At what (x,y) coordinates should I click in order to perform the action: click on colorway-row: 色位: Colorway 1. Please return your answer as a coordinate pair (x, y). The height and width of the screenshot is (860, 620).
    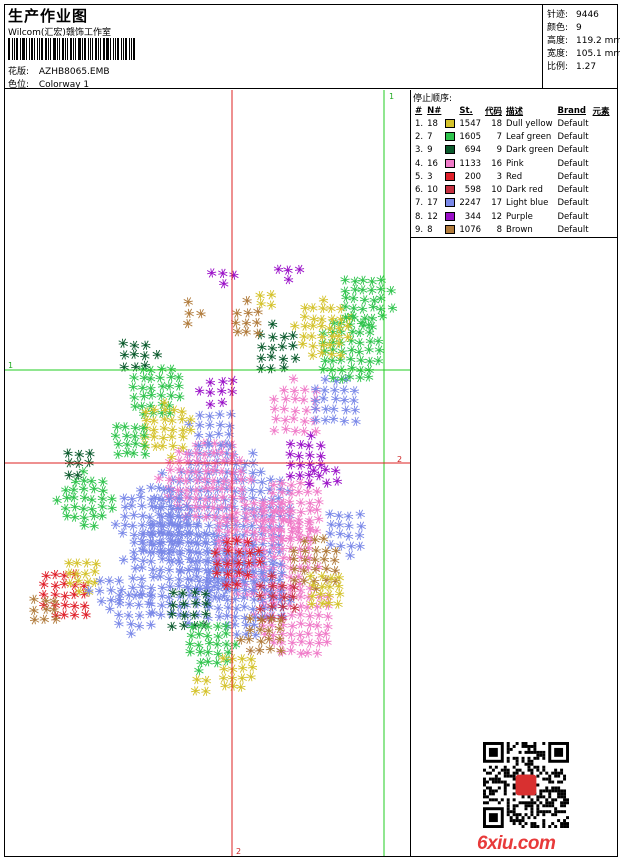
    Looking at the image, I should click on (48, 83).